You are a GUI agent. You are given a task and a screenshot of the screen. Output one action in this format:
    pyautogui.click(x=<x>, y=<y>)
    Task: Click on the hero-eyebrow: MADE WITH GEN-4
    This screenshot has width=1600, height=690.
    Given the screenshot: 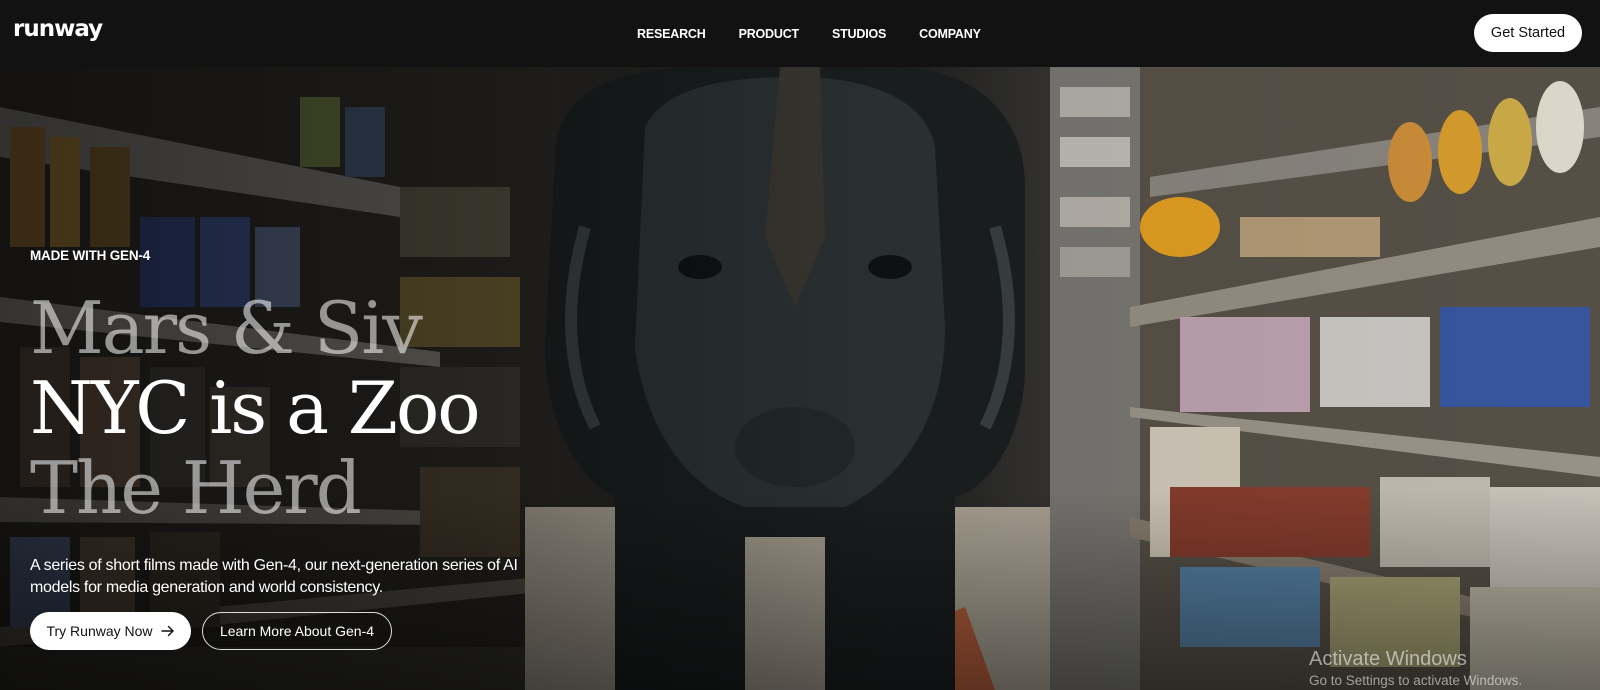 What is the action you would take?
    pyautogui.click(x=90, y=255)
    